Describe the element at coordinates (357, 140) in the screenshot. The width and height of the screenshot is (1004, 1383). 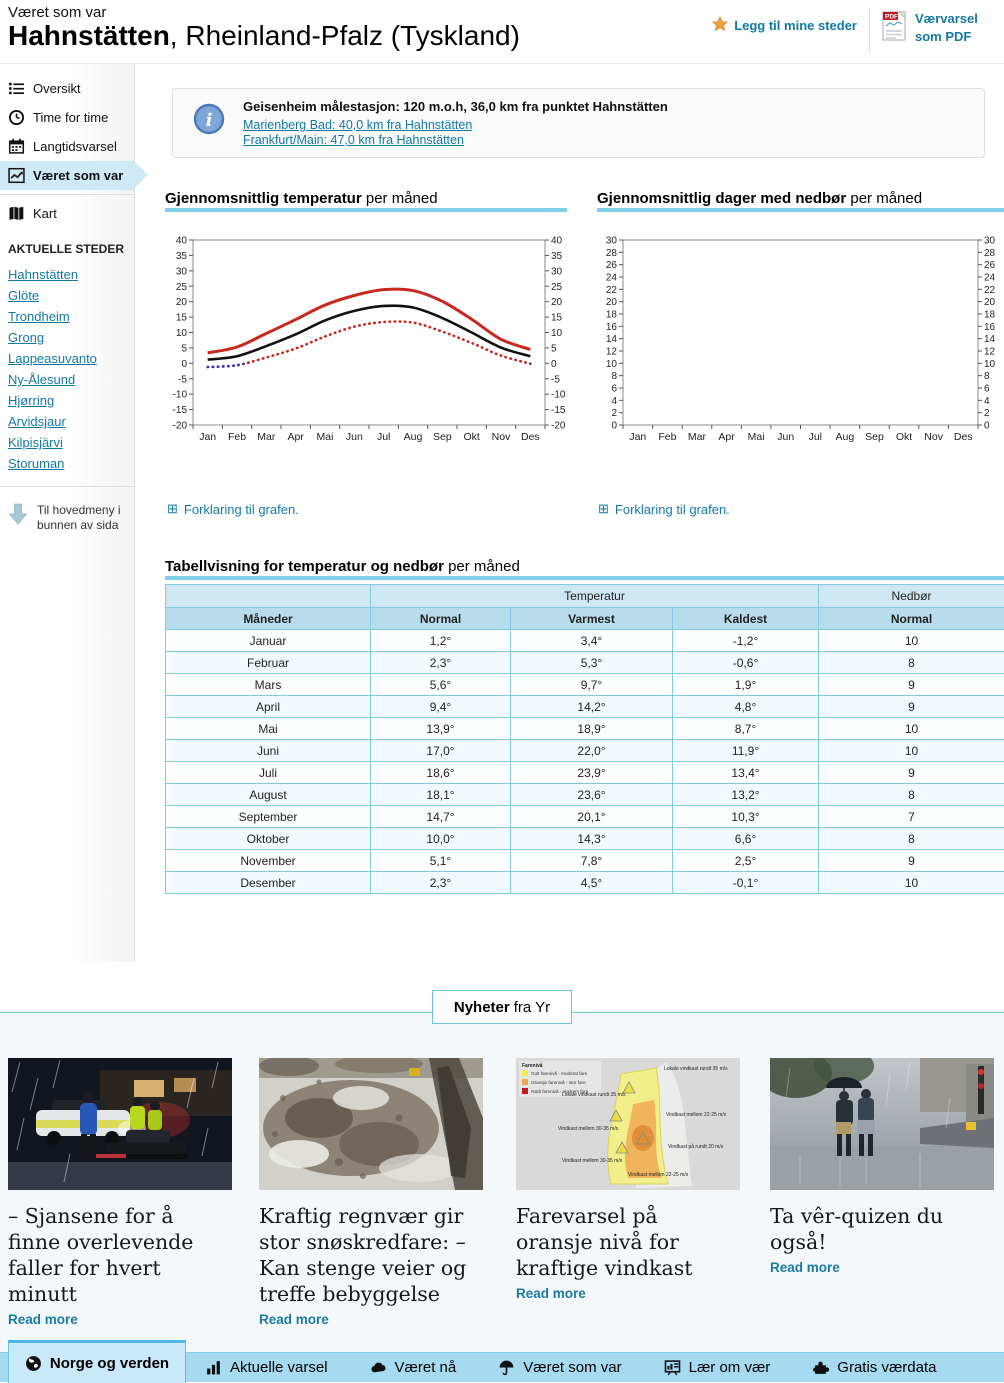
I see `station-link-frankfurt: Frankfurt/Main: 47,0 km fra Hahnstätten` at that location.